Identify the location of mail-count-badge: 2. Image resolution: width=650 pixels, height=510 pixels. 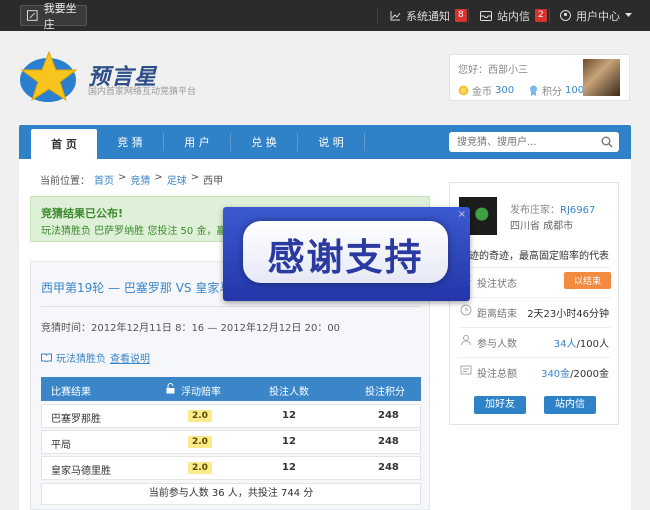
(541, 15).